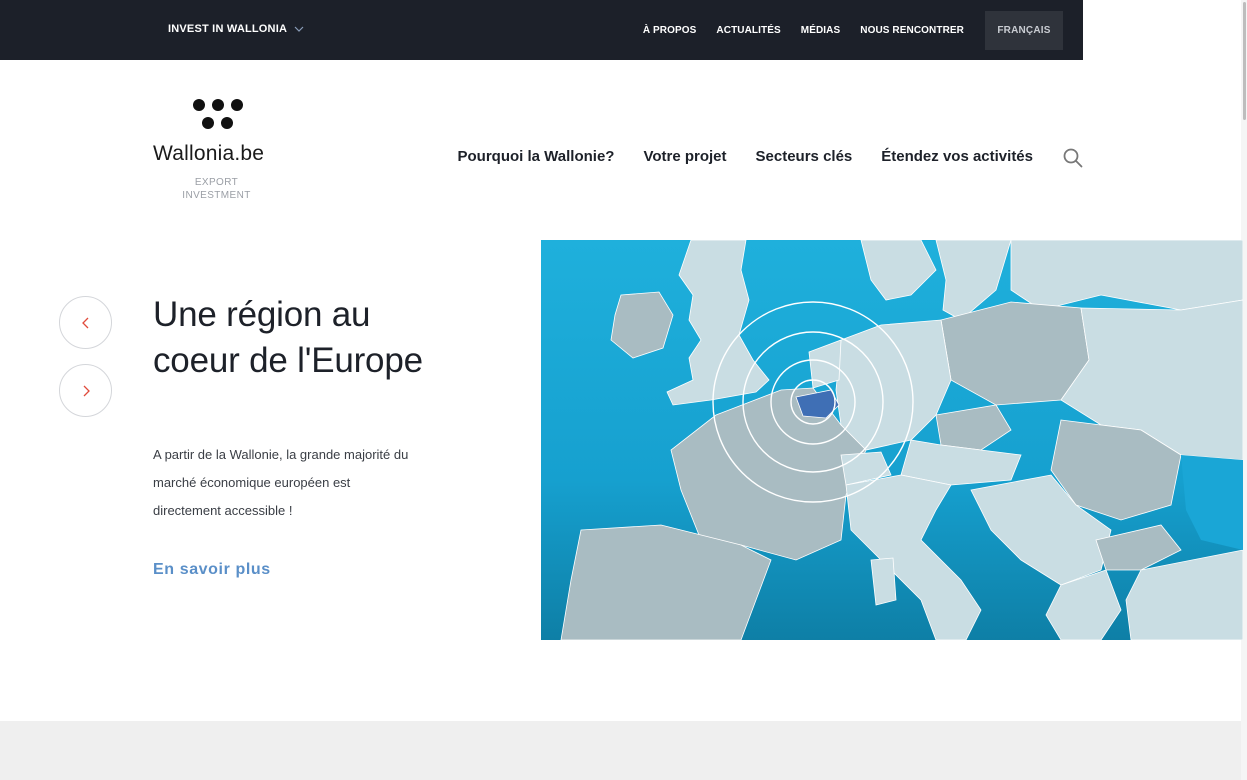 The height and width of the screenshot is (780, 1247). What do you see at coordinates (1244, 61) in the screenshot?
I see `scrollbar-thumb` at bounding box center [1244, 61].